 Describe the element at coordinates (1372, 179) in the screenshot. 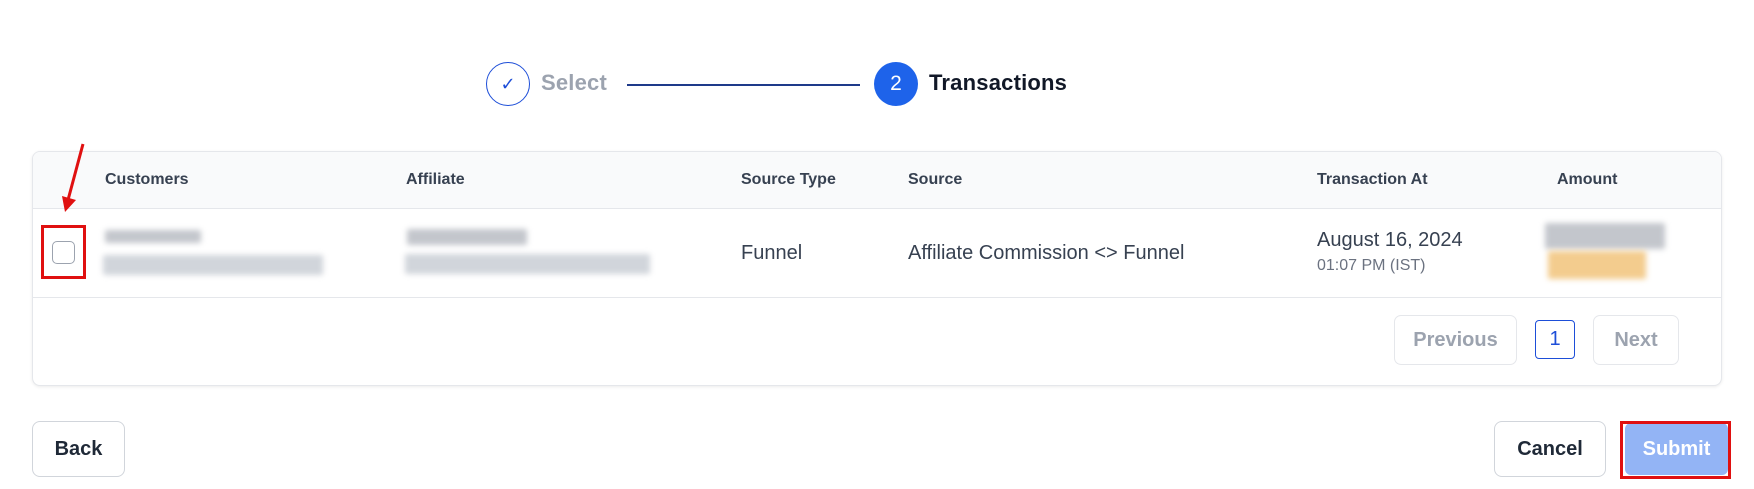

I see `header-transaction-at: Transaction At` at that location.